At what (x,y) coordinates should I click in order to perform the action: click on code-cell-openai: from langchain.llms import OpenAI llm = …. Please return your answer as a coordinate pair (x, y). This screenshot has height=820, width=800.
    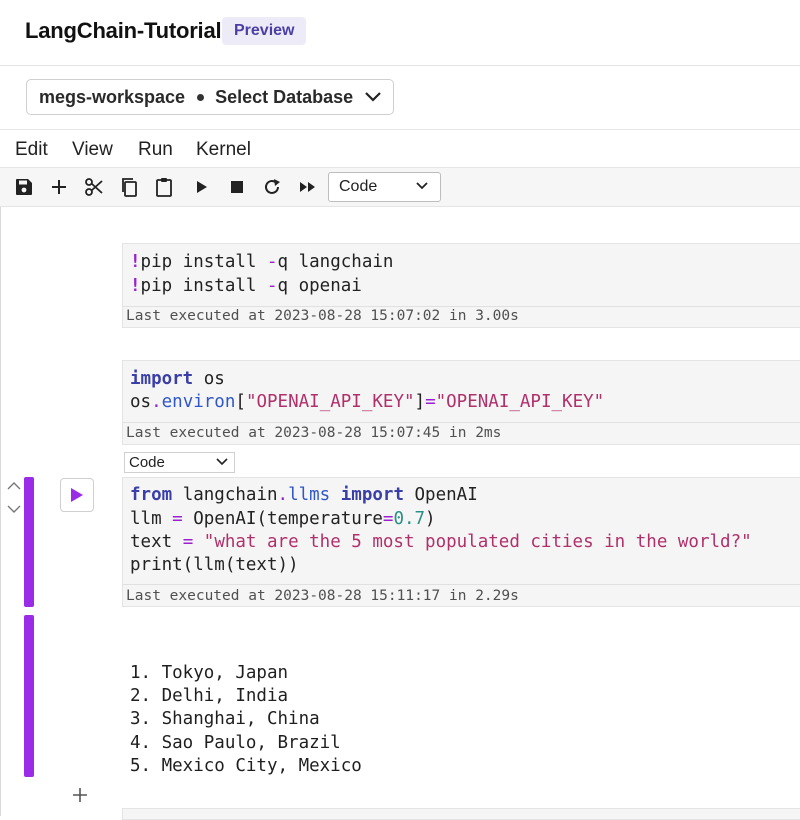
    Looking at the image, I should click on (461, 542).